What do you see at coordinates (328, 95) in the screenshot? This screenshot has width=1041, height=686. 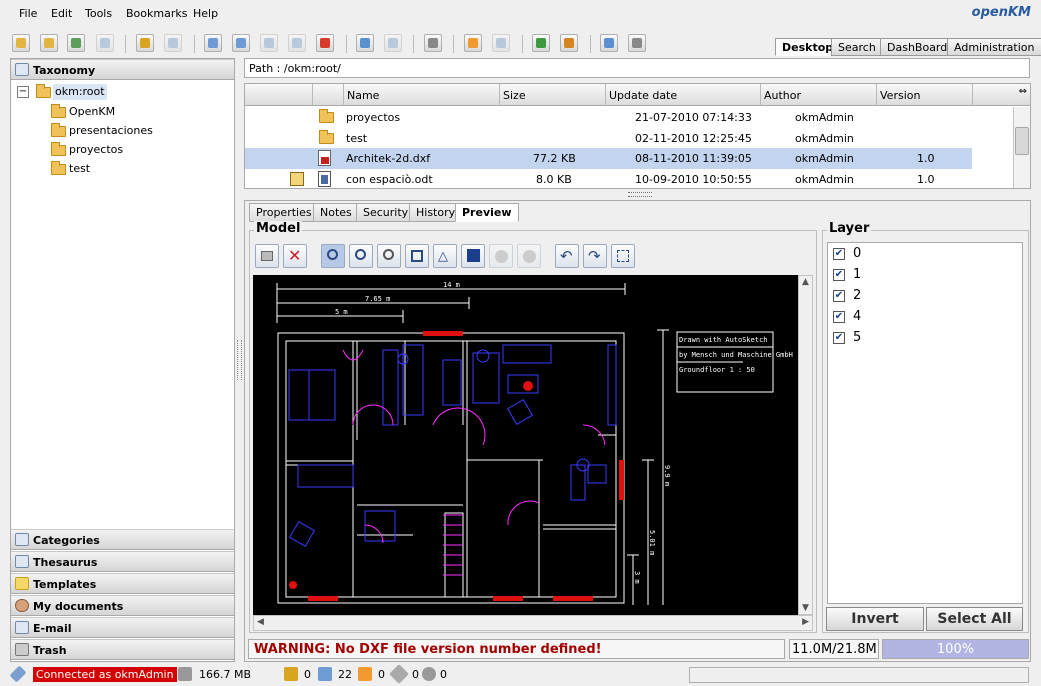 I see `column-header-blank2` at bounding box center [328, 95].